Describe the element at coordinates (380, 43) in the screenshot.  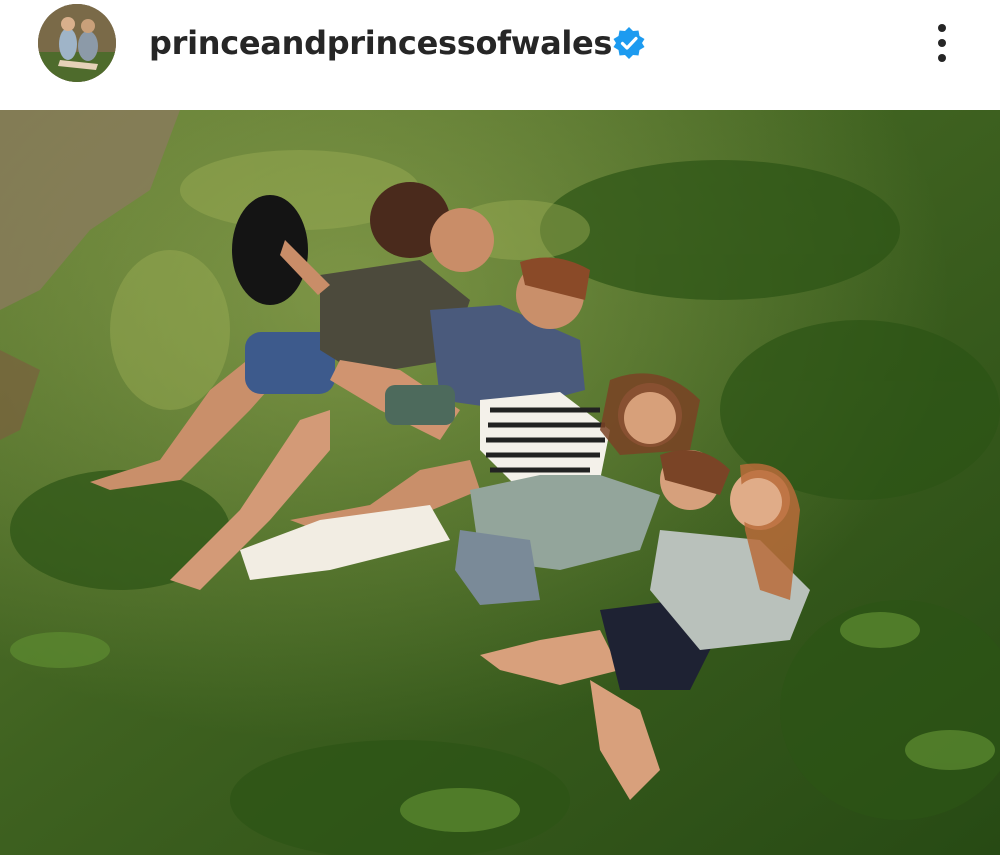
I see `username: princeandprincessofwales` at that location.